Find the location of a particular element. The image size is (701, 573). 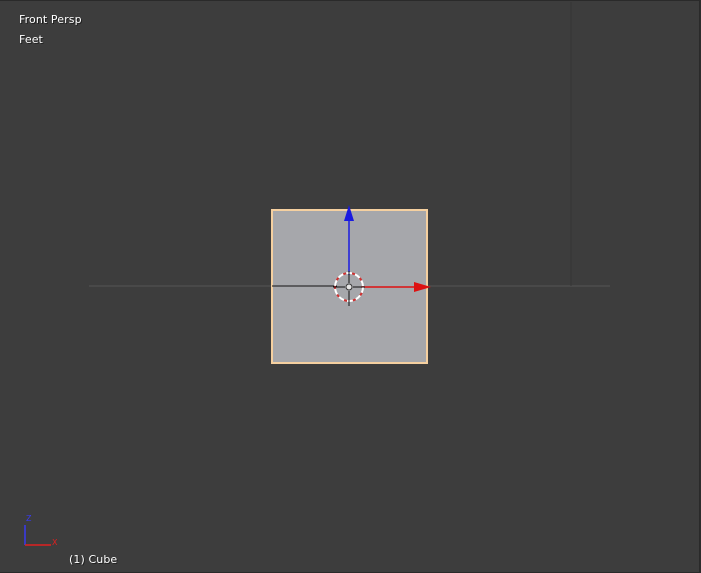

nav-x-label: X is located at coordinates (55, 542).